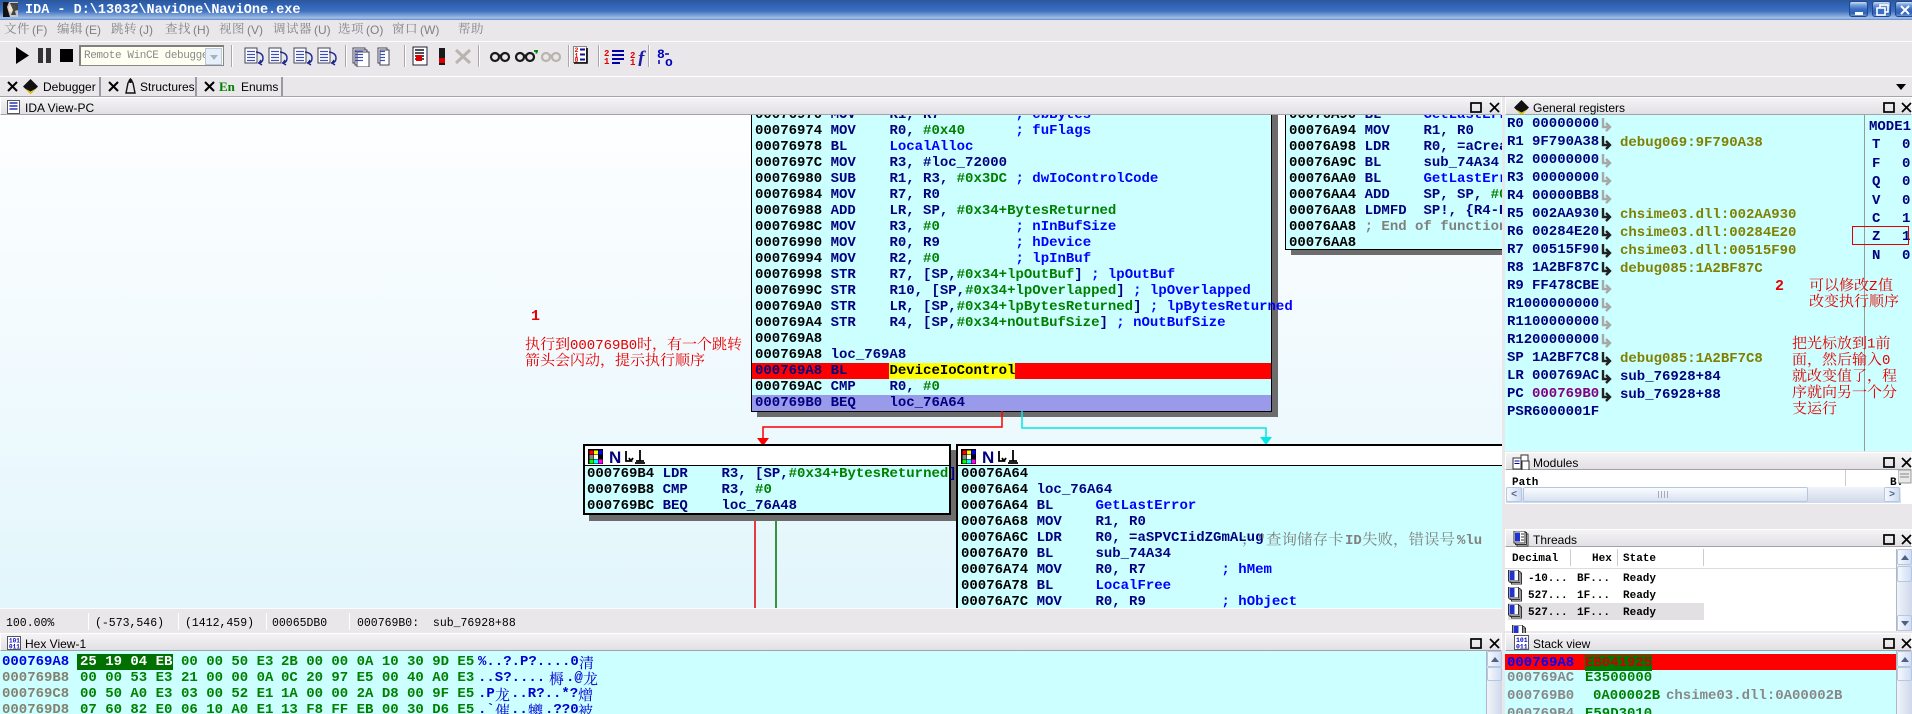 The width and height of the screenshot is (1912, 714). What do you see at coordinates (1873, 287) in the screenshot?
I see `svg-text: Z` at bounding box center [1873, 287].